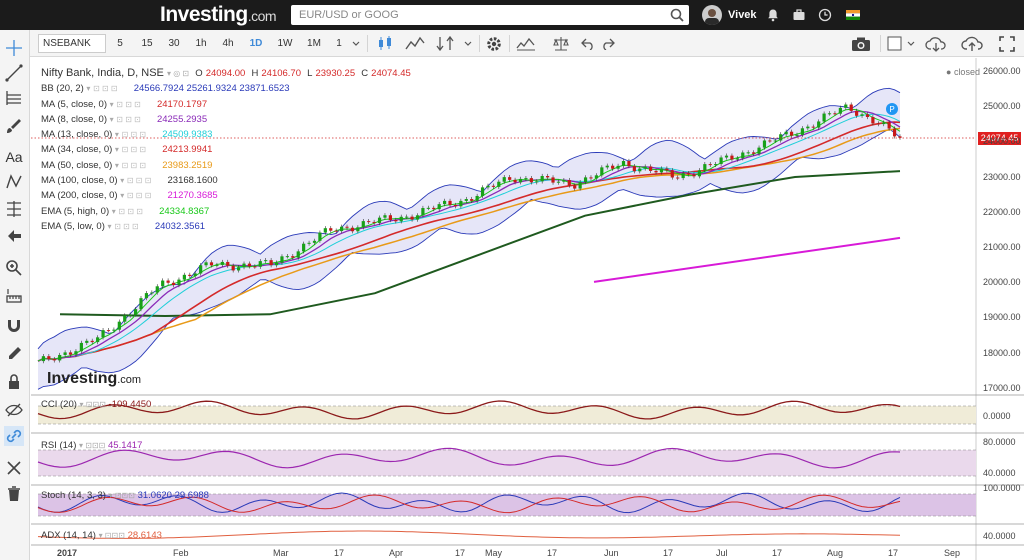 Image resolution: width=1024 pixels, height=560 pixels. What do you see at coordinates (14, 468) in the screenshot?
I see `remove-tools-icon` at bounding box center [14, 468].